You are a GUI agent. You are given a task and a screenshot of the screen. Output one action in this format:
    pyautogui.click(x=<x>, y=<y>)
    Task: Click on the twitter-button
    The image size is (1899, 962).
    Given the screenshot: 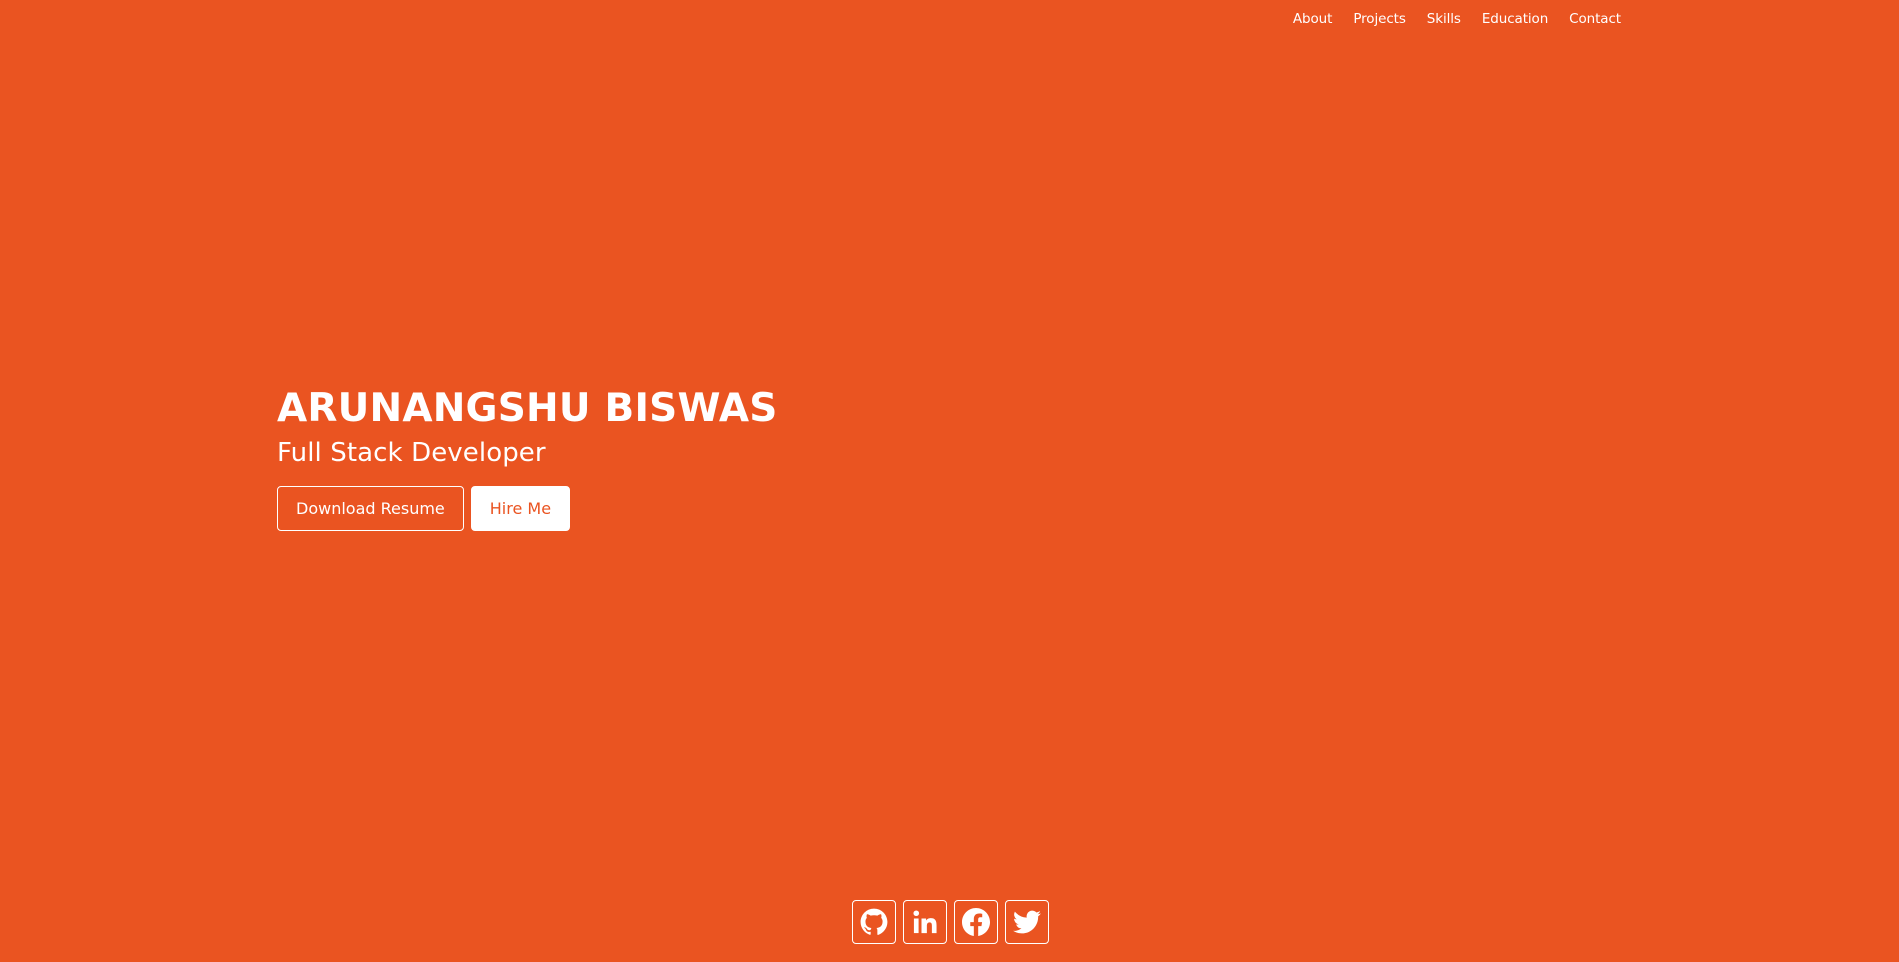 What is the action you would take?
    pyautogui.click(x=1027, y=922)
    